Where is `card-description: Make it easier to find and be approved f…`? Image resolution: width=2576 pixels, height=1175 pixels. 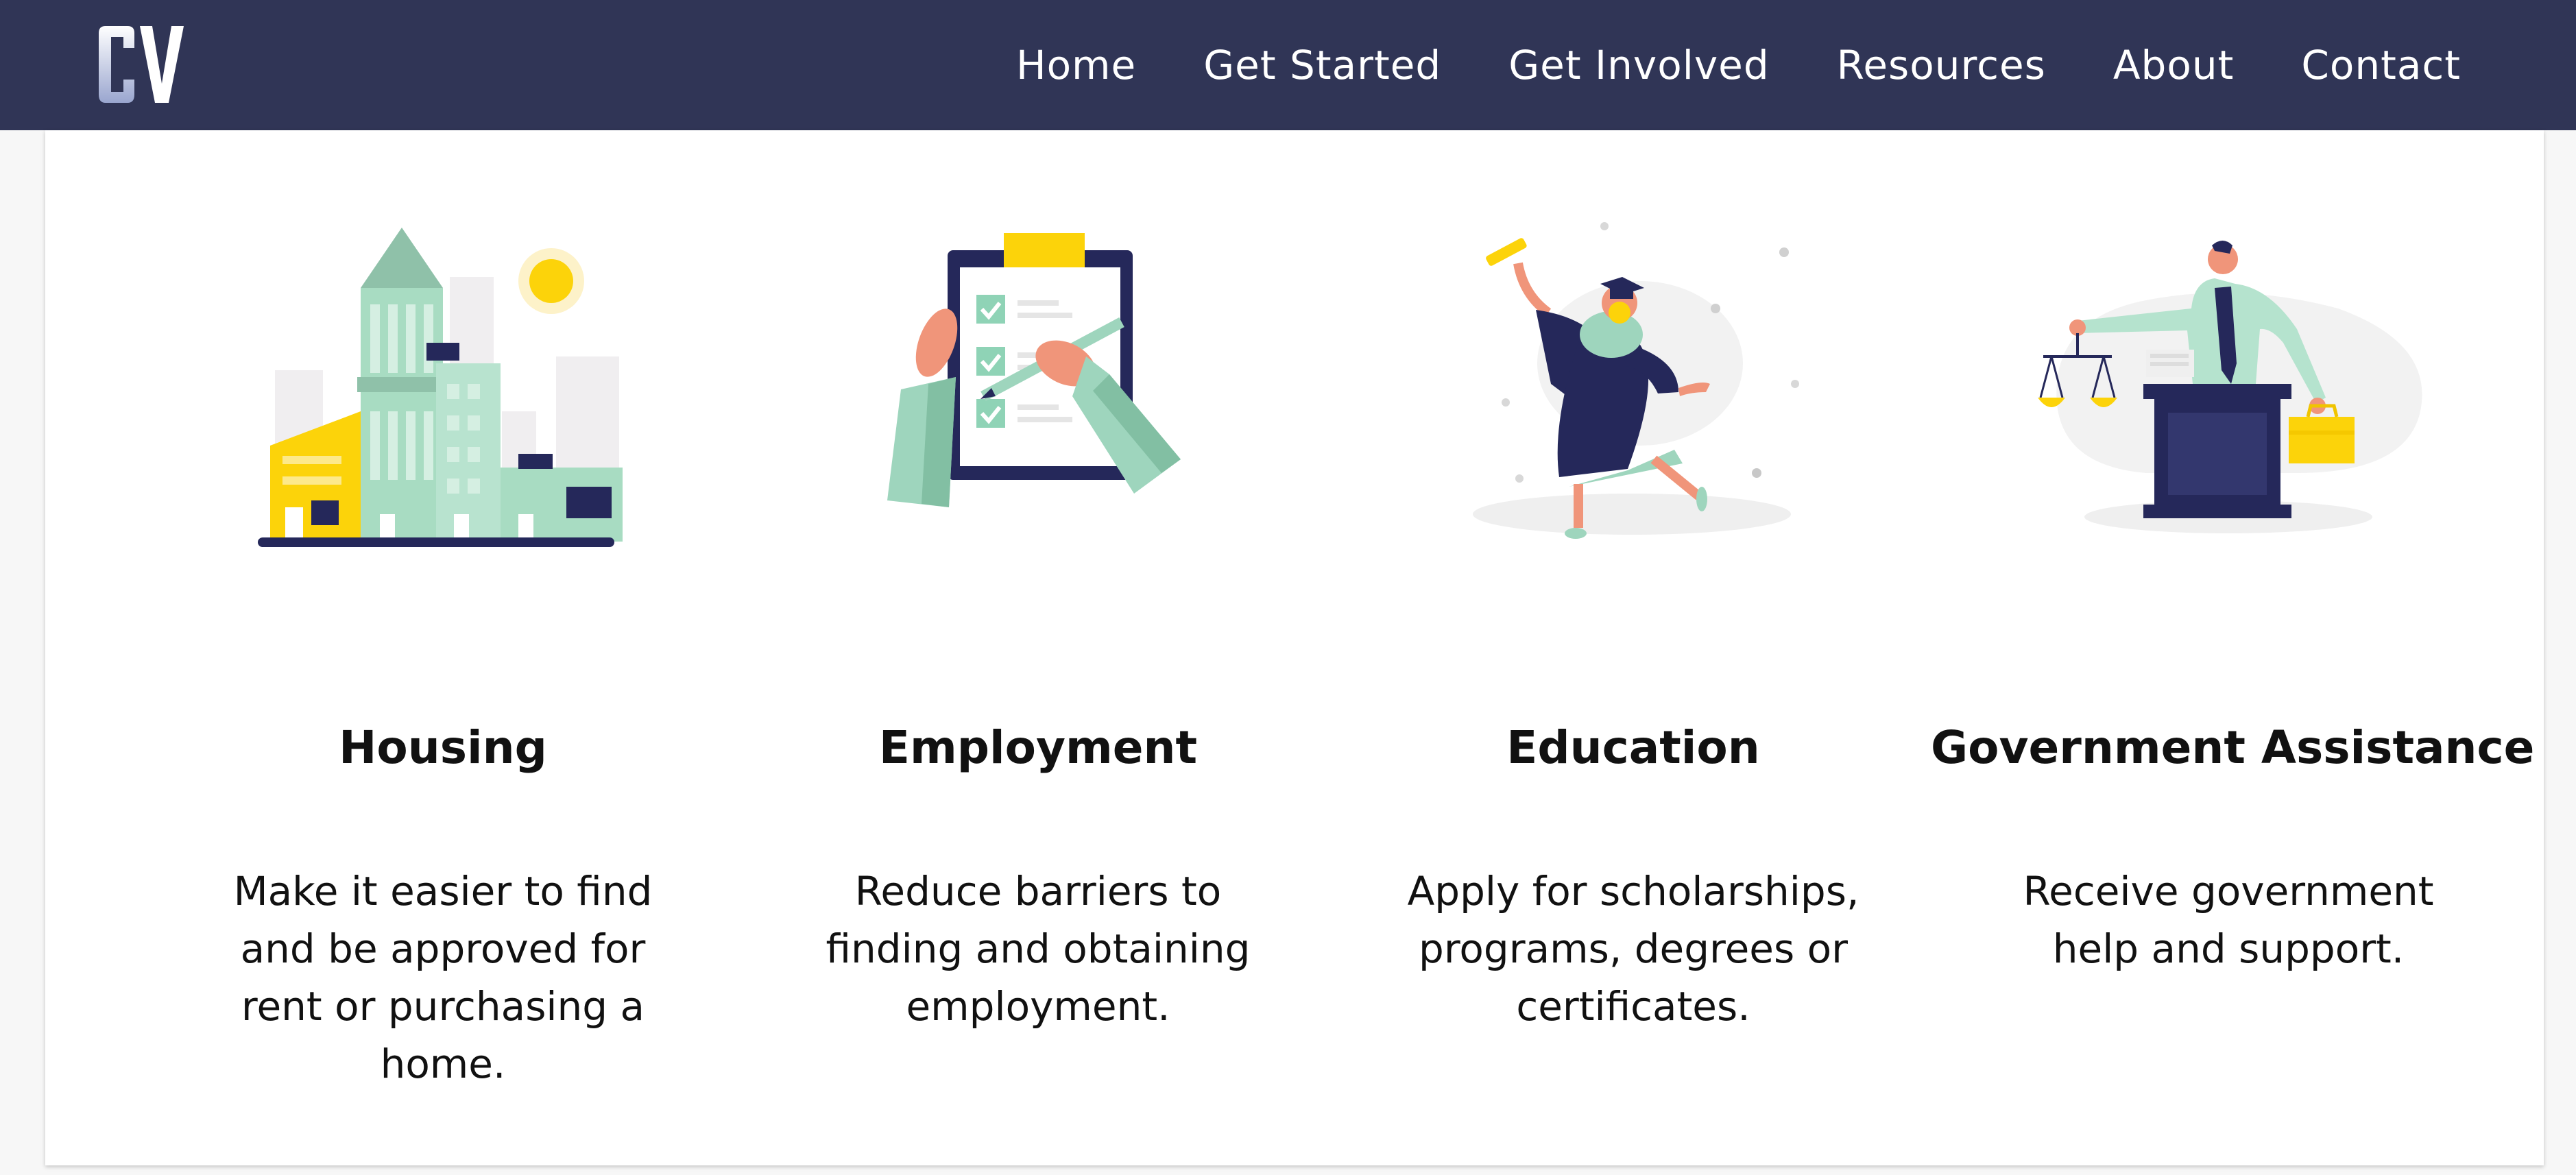
card-description: Make it easier to find and be approved f… is located at coordinates (443, 977).